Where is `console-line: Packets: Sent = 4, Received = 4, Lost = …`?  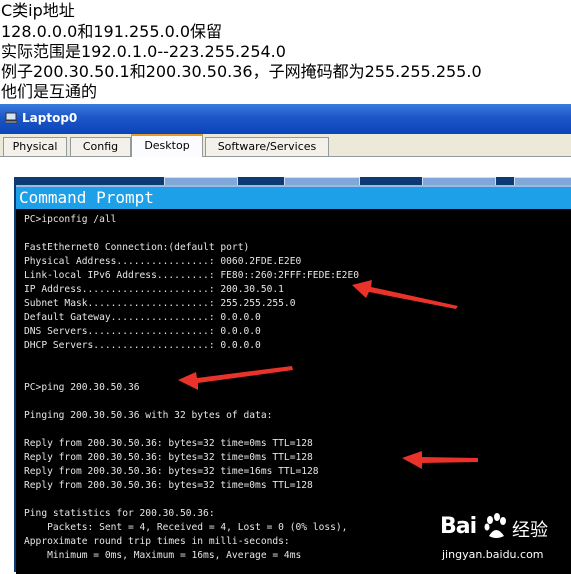 console-line: Packets: Sent = 4, Received = 4, Lost = … is located at coordinates (186, 527).